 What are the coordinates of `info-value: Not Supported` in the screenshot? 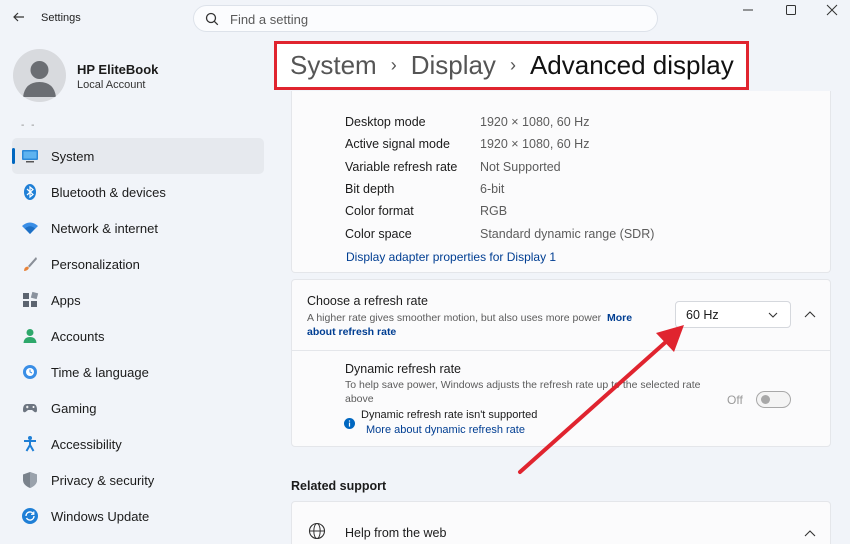 It's located at (520, 167).